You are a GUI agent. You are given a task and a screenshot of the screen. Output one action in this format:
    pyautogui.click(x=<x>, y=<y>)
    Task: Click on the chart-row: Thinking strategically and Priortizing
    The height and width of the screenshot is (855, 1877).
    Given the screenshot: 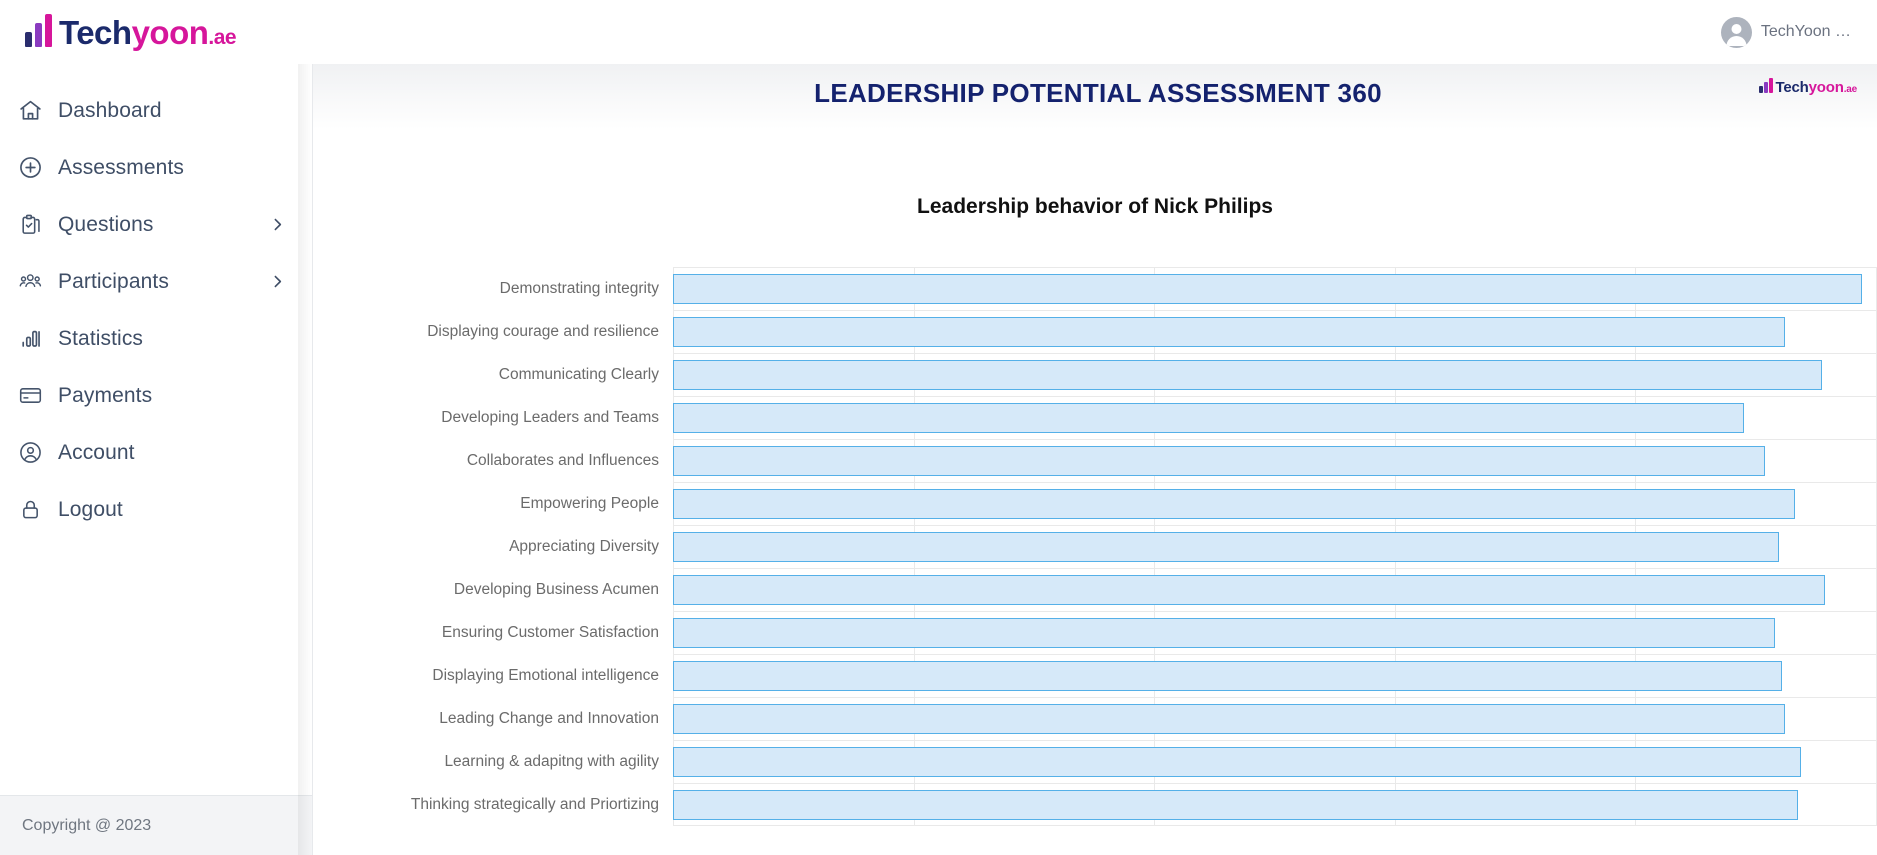 What is the action you would take?
    pyautogui.click(x=1095, y=804)
    